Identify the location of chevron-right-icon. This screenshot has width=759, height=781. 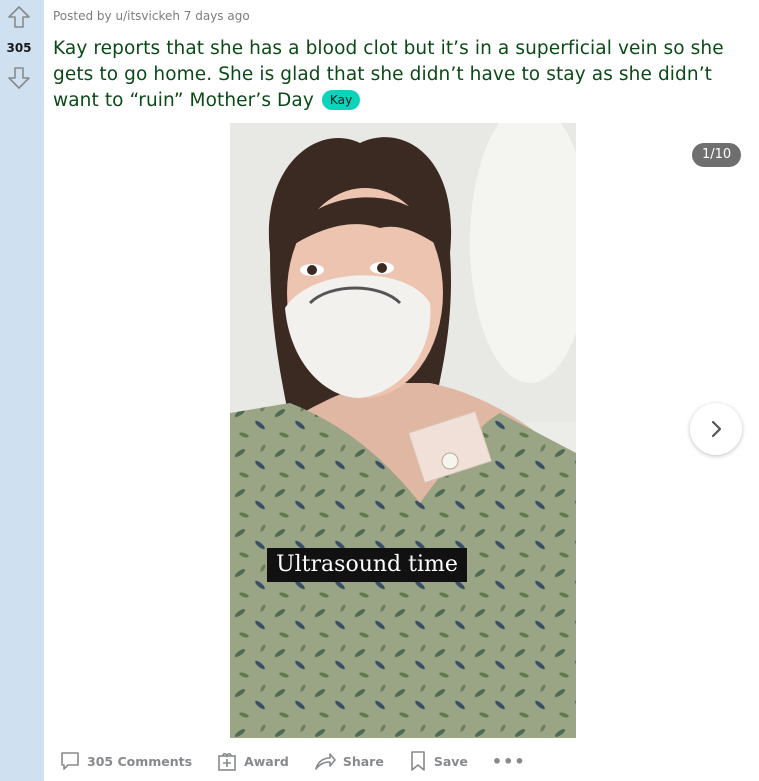
(716, 429).